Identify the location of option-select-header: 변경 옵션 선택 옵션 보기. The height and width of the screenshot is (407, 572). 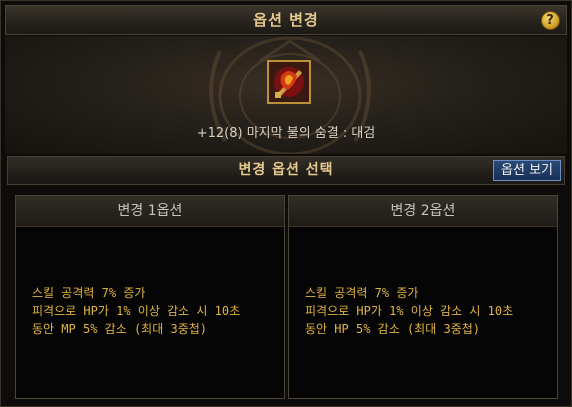
(286, 170).